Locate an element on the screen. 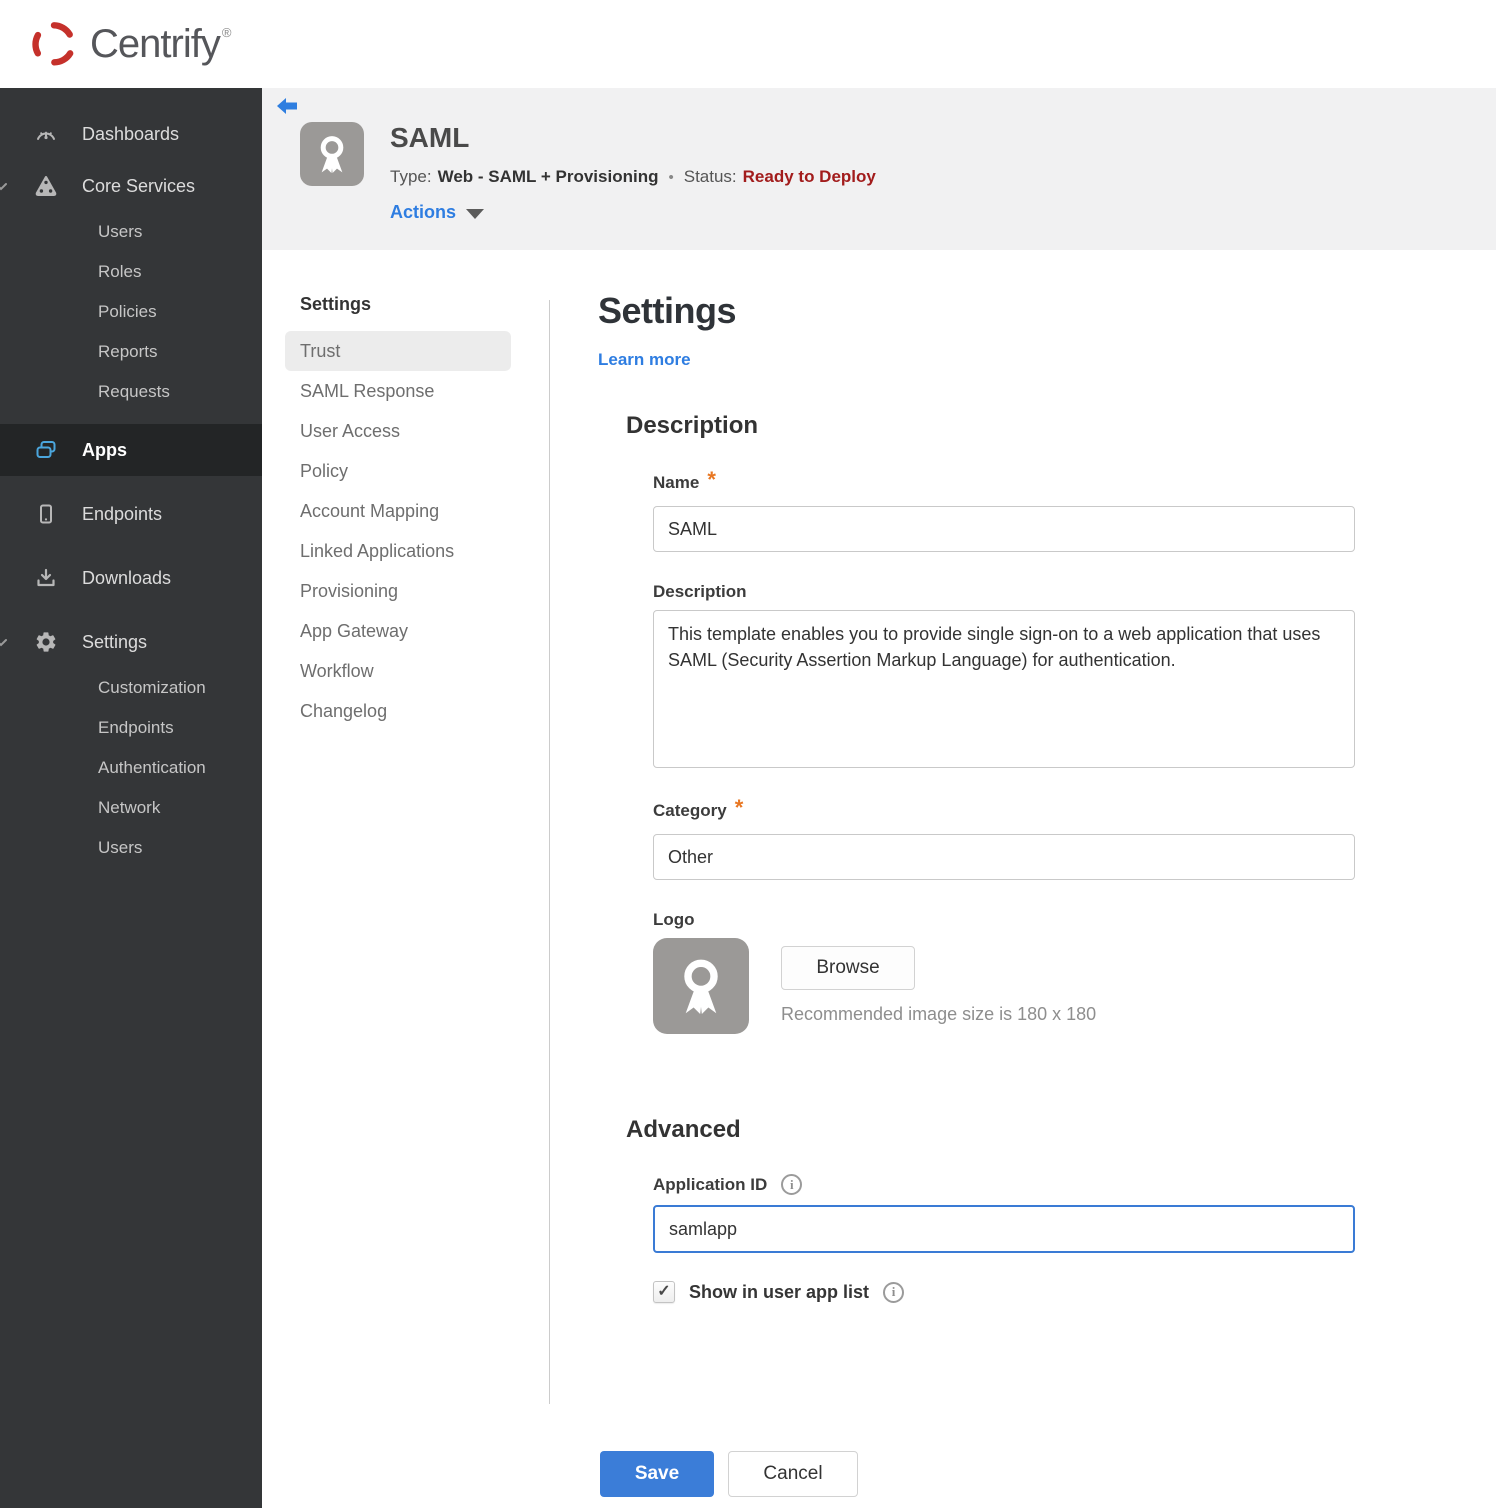 This screenshot has height=1508, width=1496. description-section-heading: Description is located at coordinates (692, 425).